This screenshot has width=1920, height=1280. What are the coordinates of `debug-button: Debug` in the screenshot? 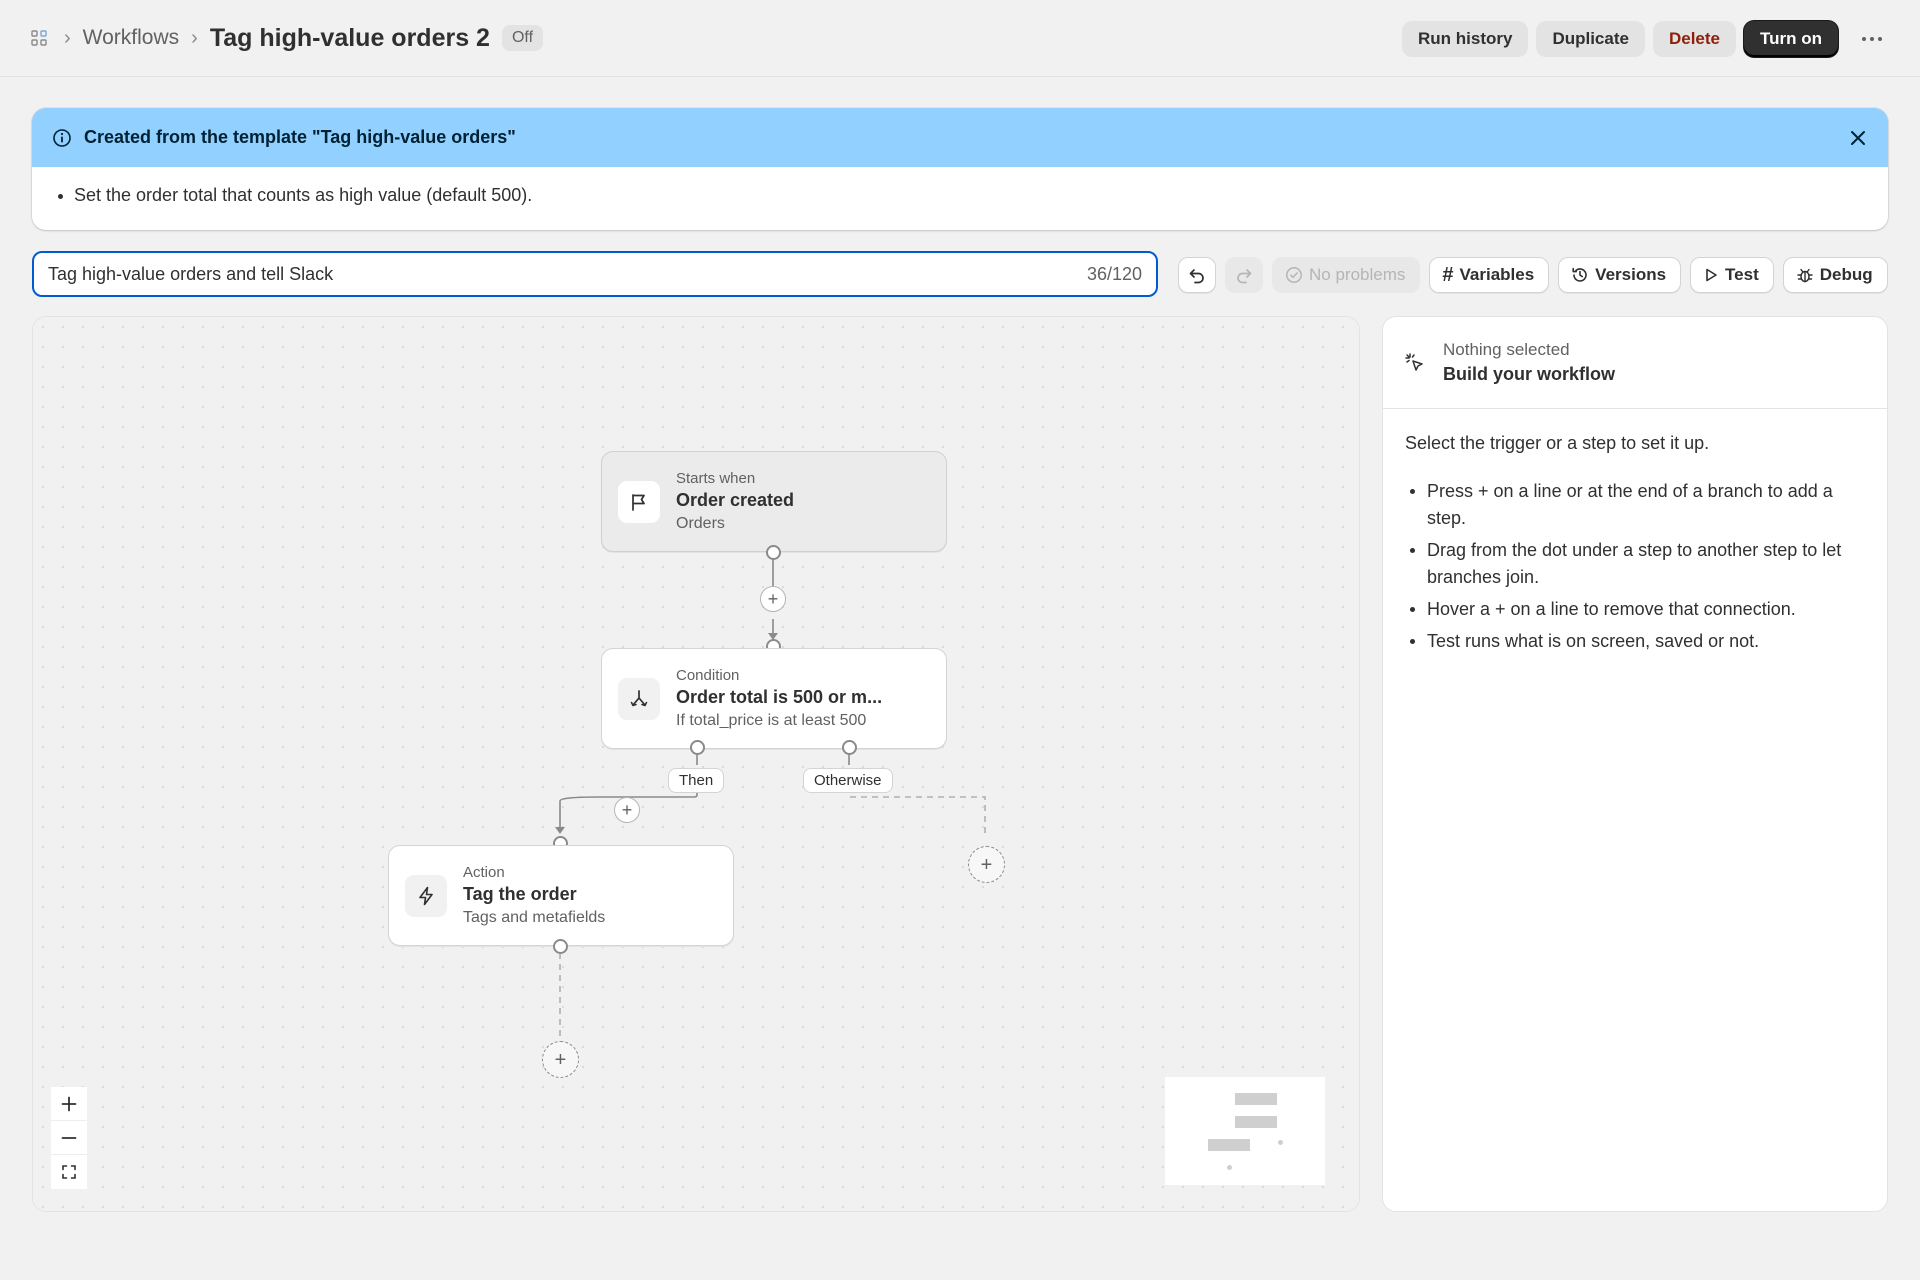 It's located at (1835, 275).